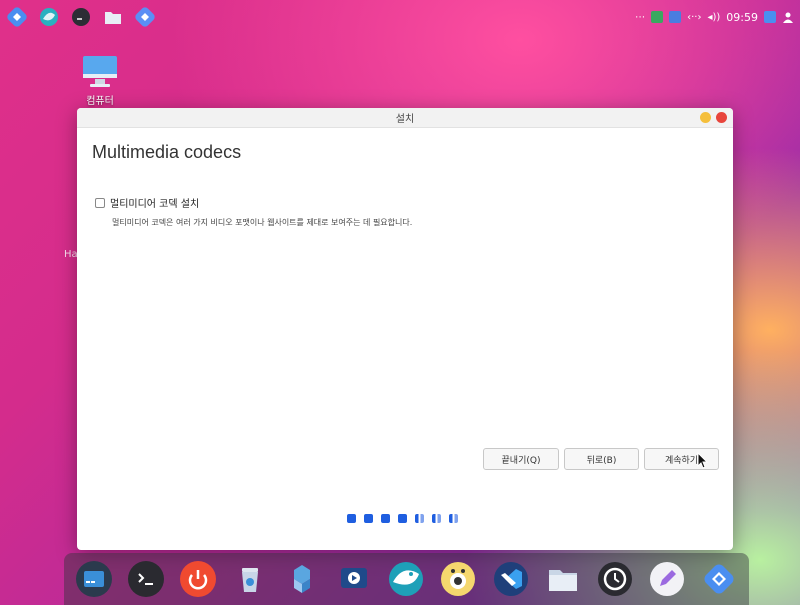 The image size is (800, 605). What do you see at coordinates (250, 579) in the screenshot?
I see `trash-icon` at bounding box center [250, 579].